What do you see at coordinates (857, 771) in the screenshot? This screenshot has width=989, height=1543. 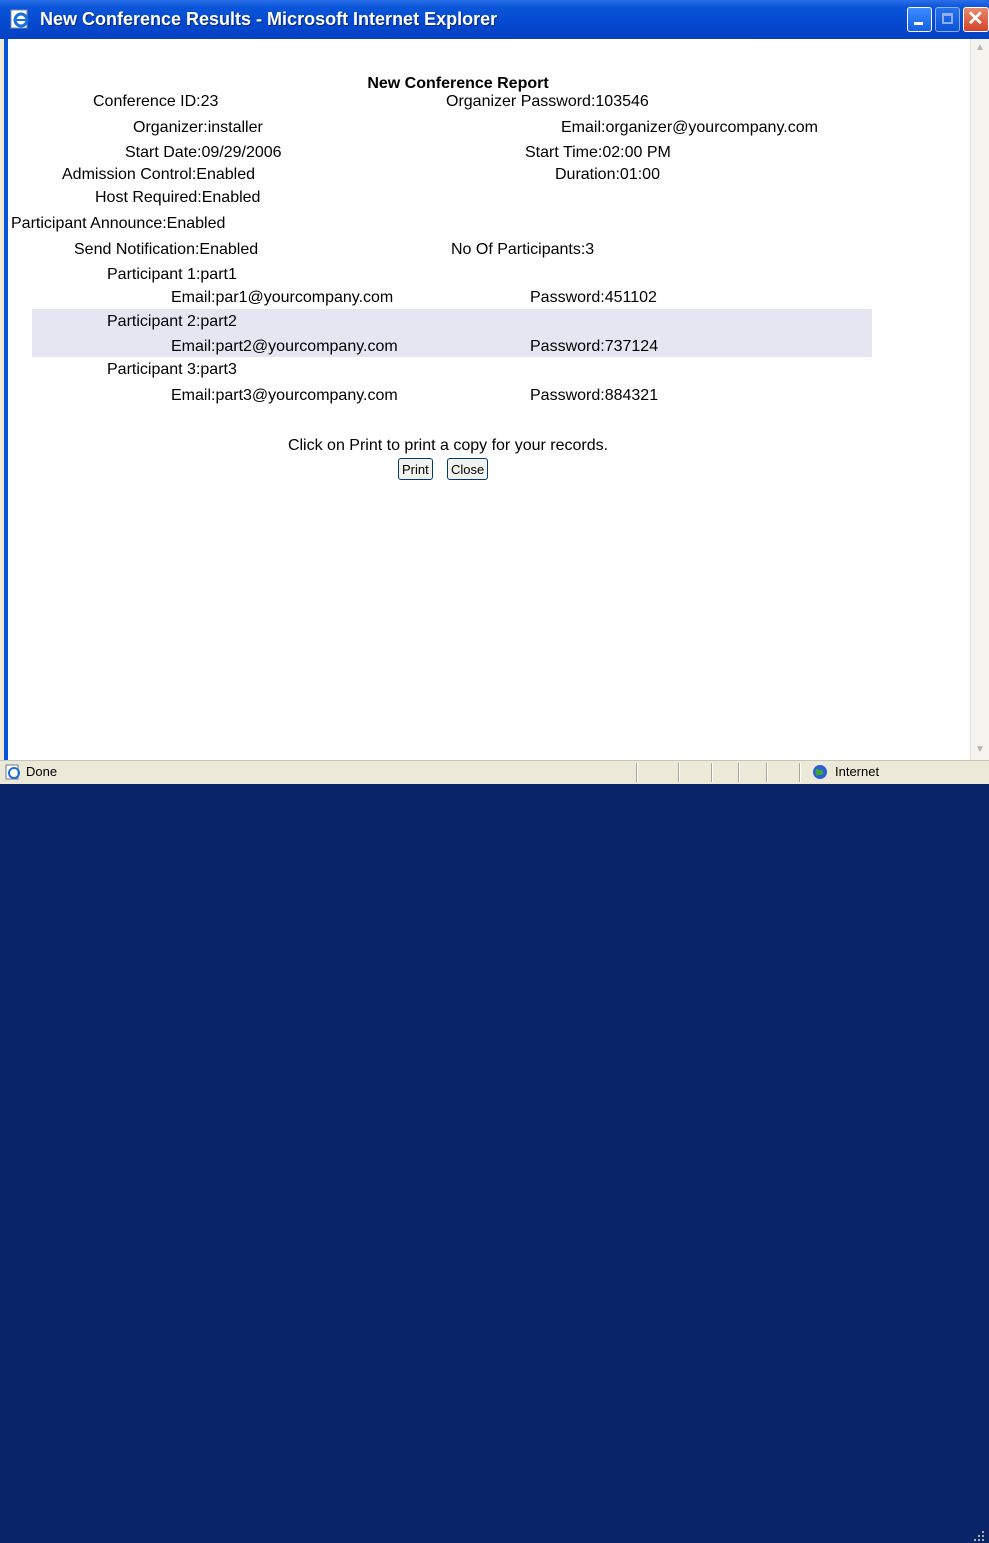 I see `security-zone: Internet` at bounding box center [857, 771].